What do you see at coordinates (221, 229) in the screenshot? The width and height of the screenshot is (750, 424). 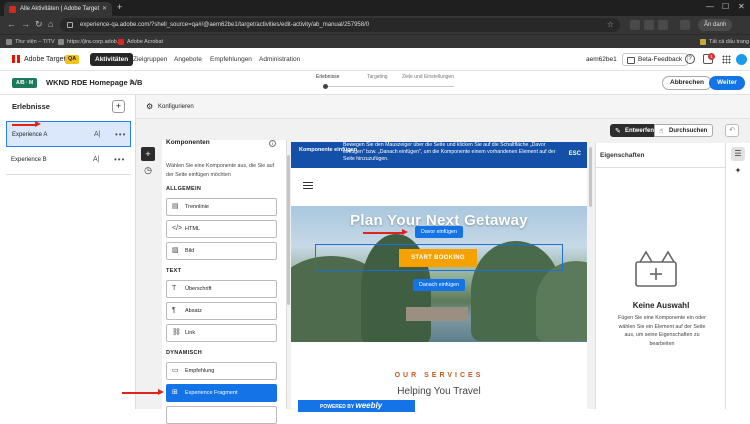 I see `component-html: </> HTML` at bounding box center [221, 229].